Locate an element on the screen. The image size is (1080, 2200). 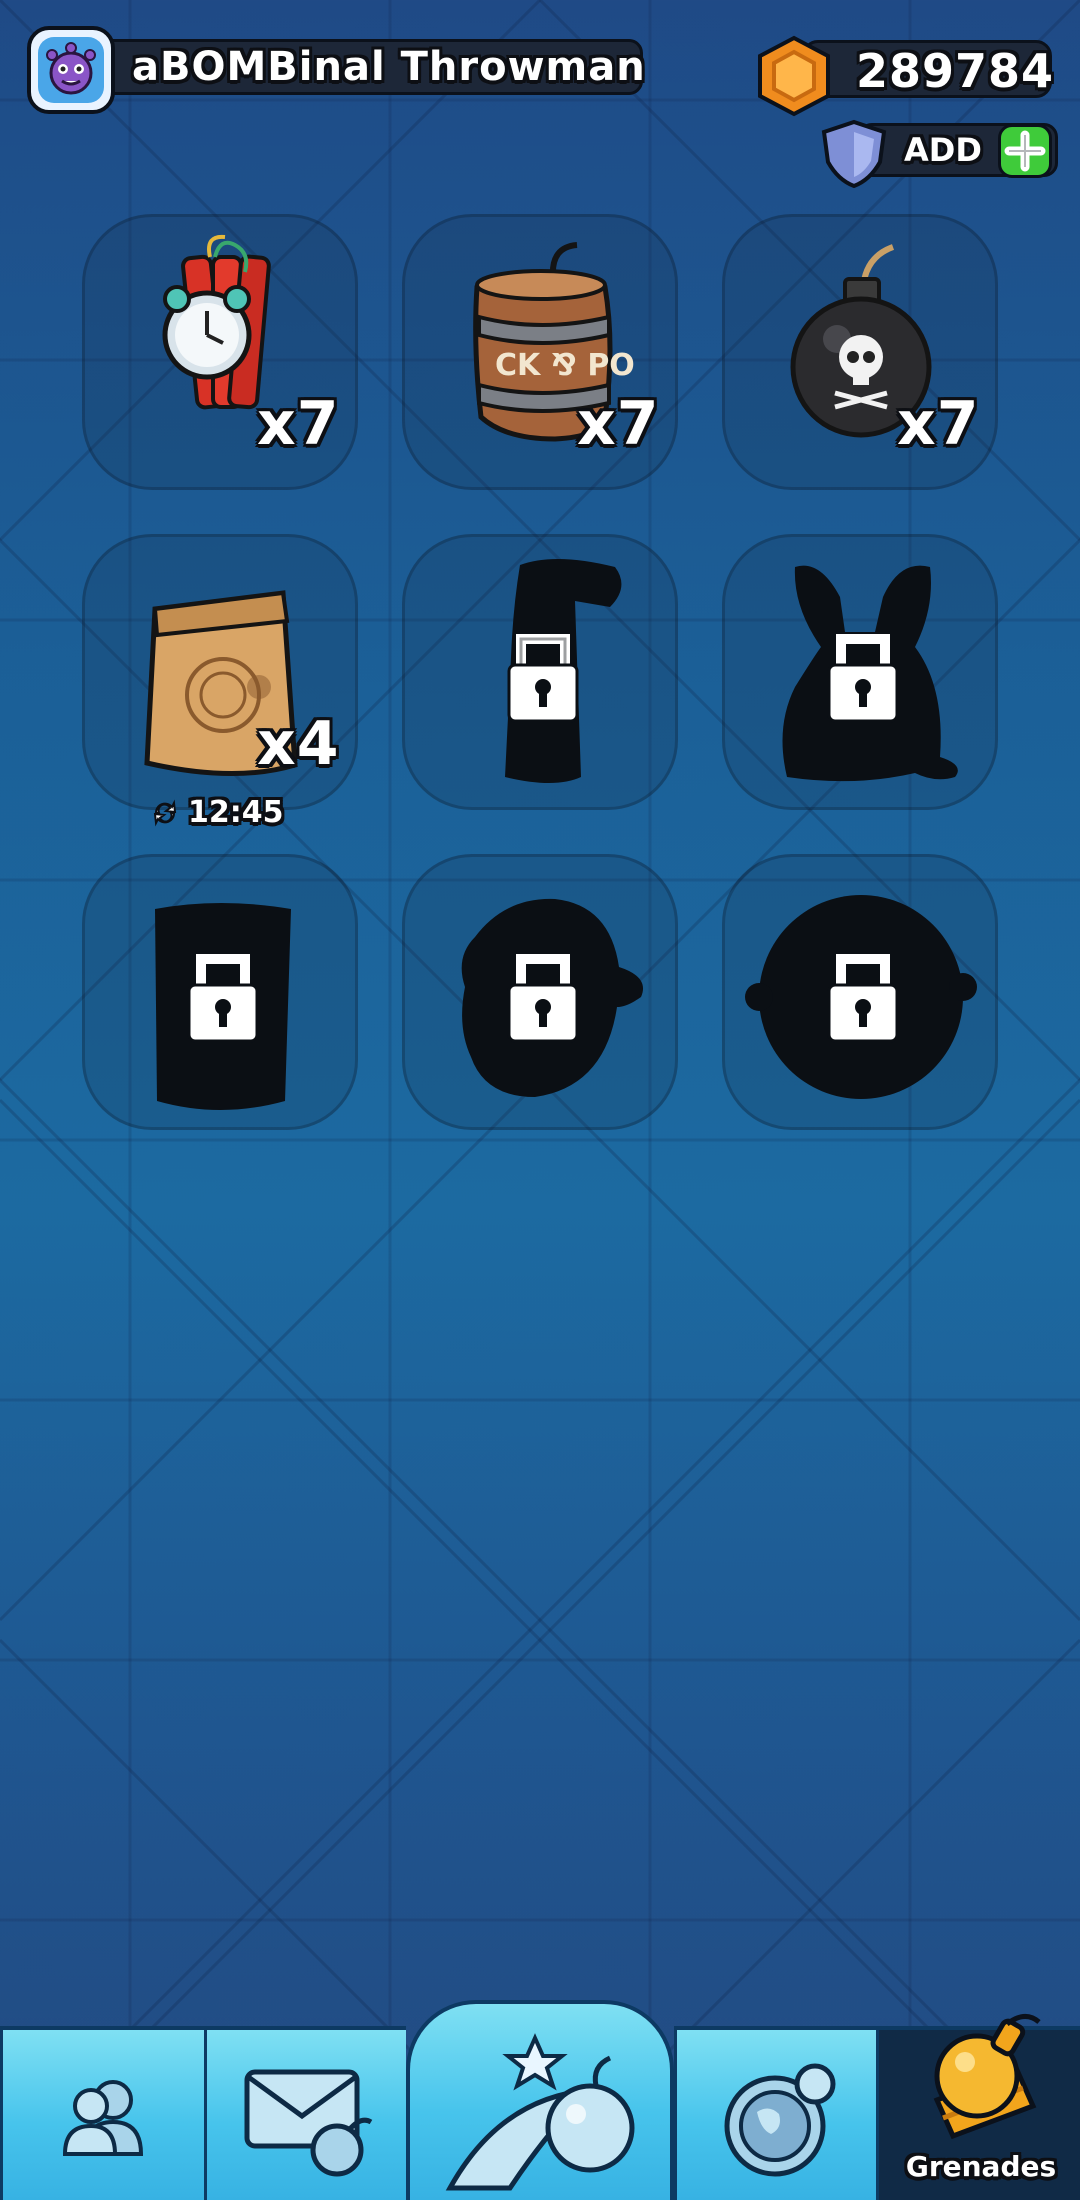
add-shield-button is located at coordinates (1025, 151).